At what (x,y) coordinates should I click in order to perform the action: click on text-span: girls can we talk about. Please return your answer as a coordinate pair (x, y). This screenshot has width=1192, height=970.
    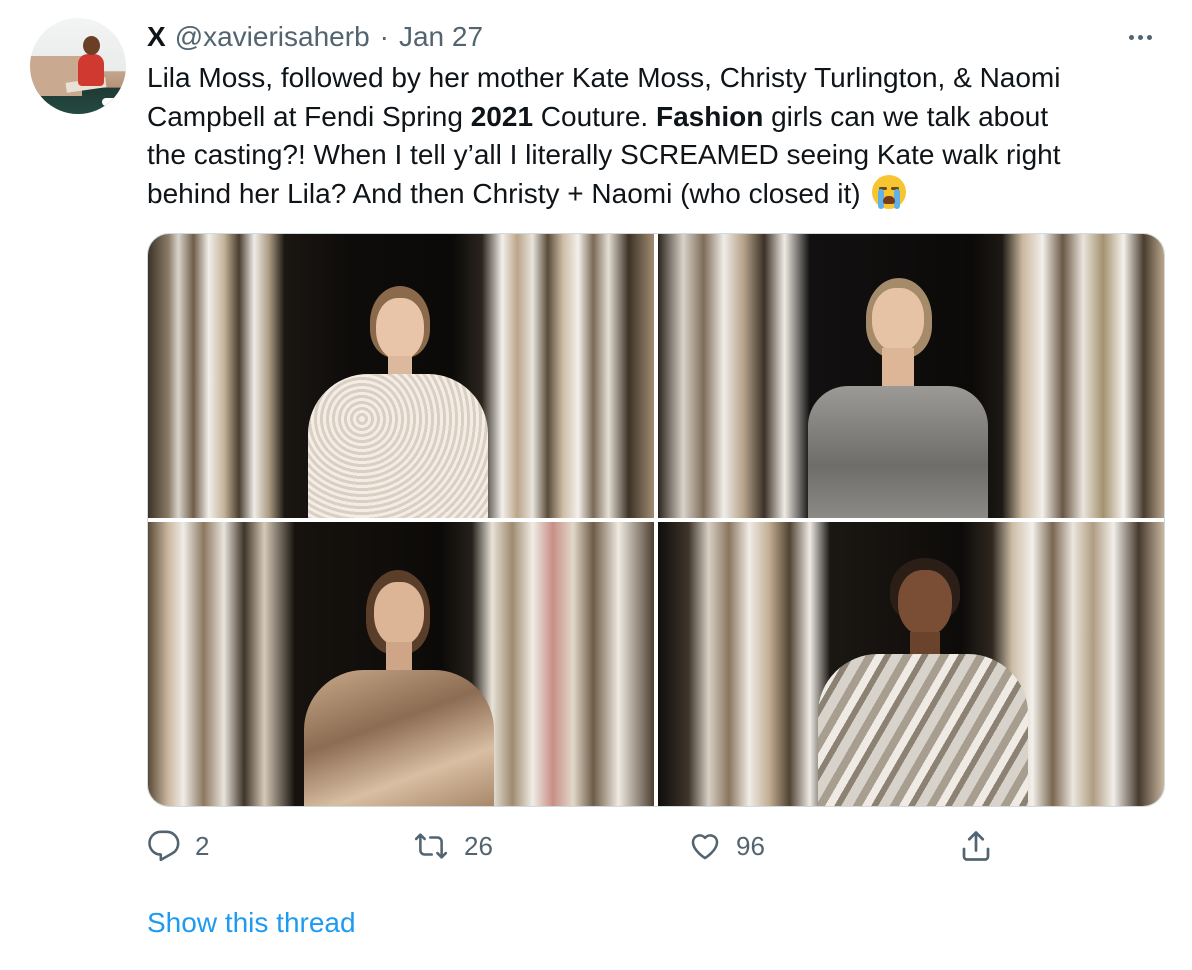
    Looking at the image, I should click on (906, 116).